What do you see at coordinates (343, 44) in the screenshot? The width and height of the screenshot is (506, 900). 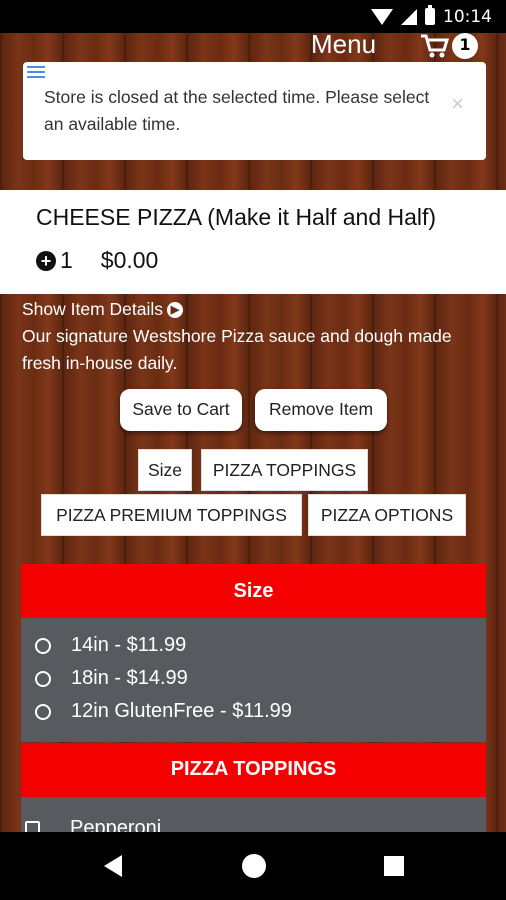 I see `menu-link: Menu` at bounding box center [343, 44].